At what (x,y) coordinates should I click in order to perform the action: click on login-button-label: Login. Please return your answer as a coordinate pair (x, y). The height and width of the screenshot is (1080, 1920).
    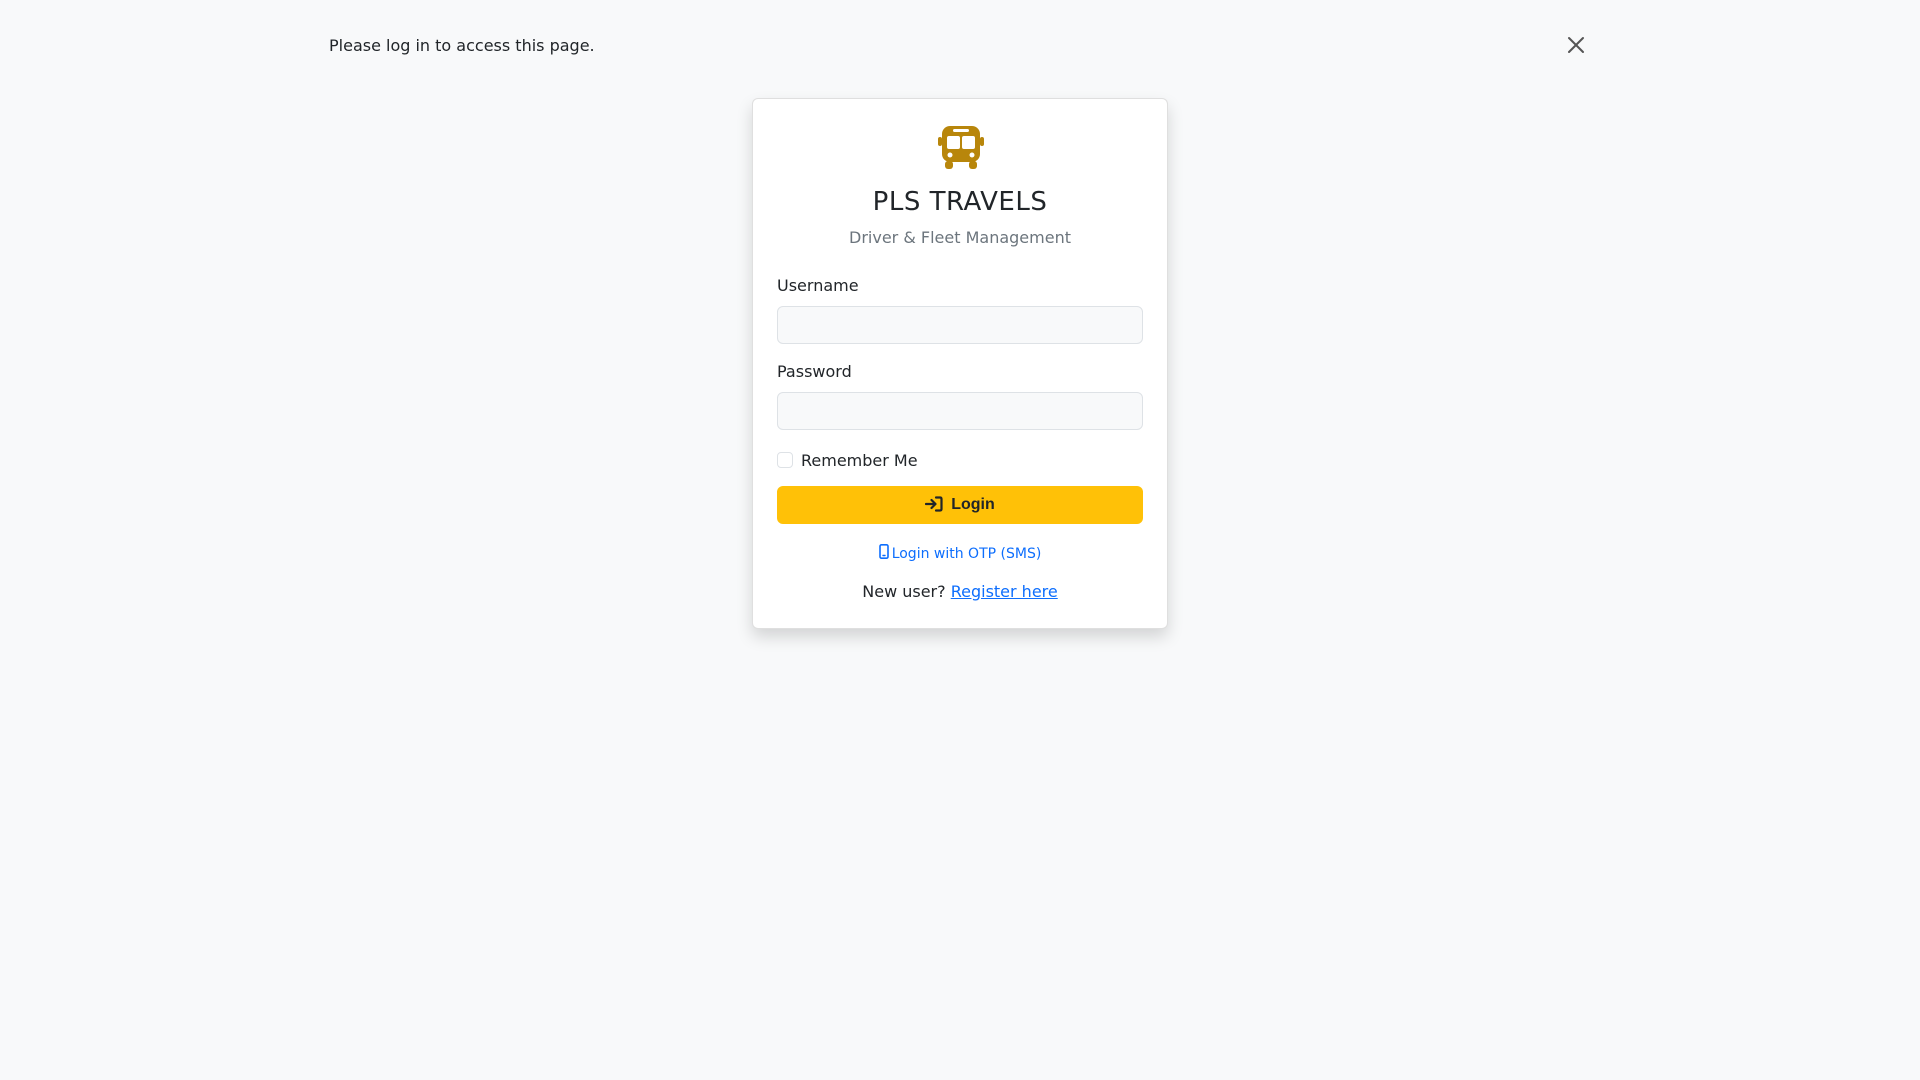
    Looking at the image, I should click on (973, 504).